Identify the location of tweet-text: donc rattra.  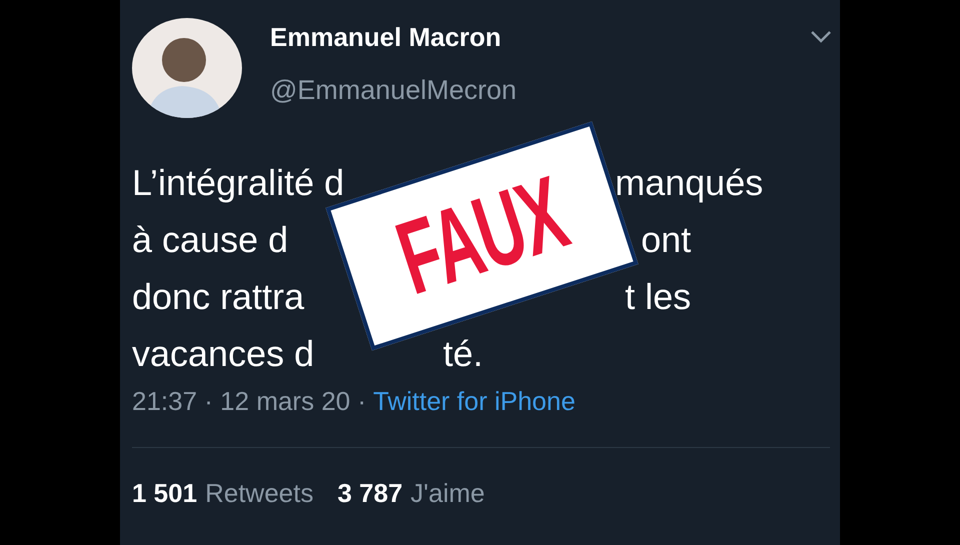
(218, 297).